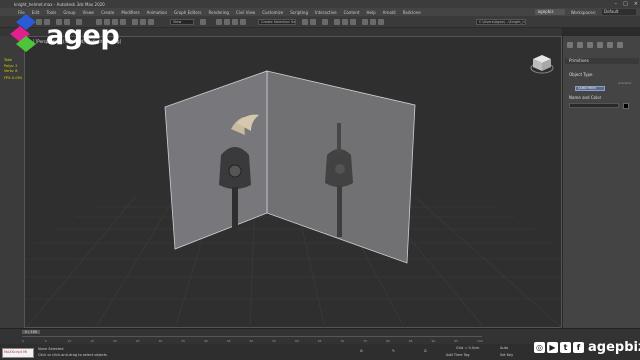  Describe the element at coordinates (11, 66) in the screenshot. I see `stats-polys: Polys: 2` at that location.